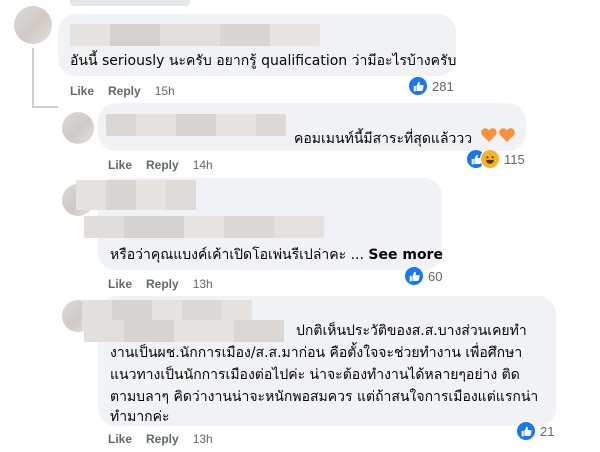  What do you see at coordinates (383, 139) in the screenshot?
I see `comment-text-content: คอมเมนท์นี้มีสาระที่สุดแล้ววว` at bounding box center [383, 139].